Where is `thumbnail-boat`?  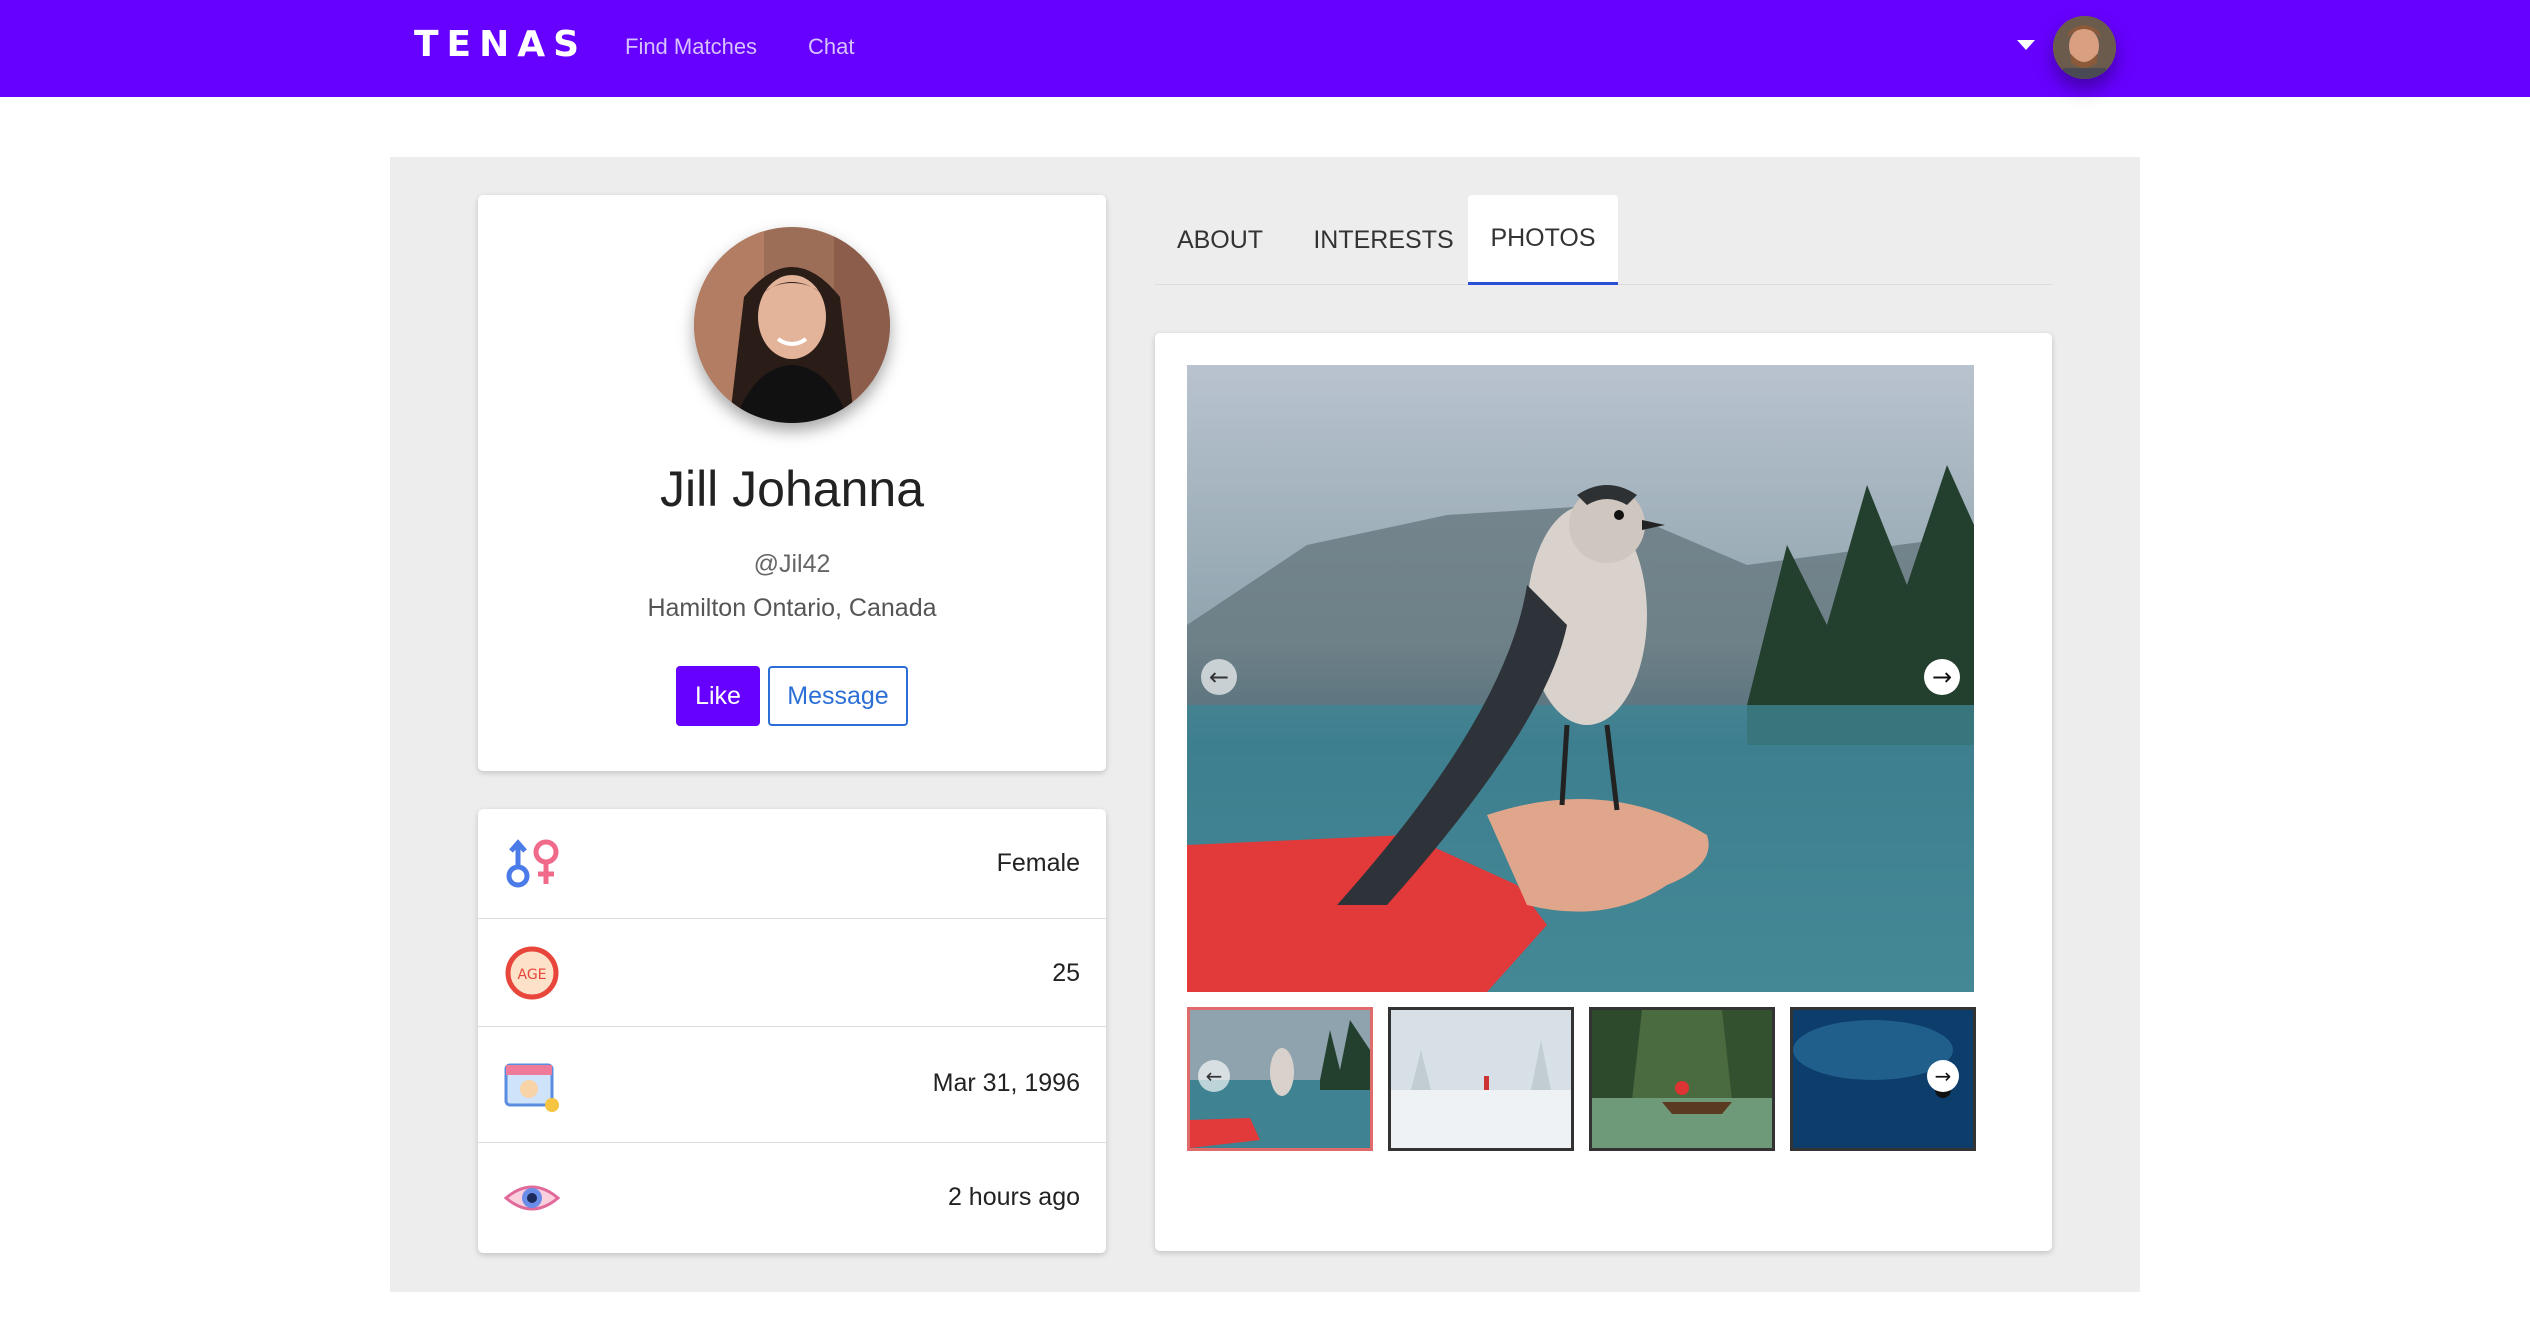 thumbnail-boat is located at coordinates (1682, 1079).